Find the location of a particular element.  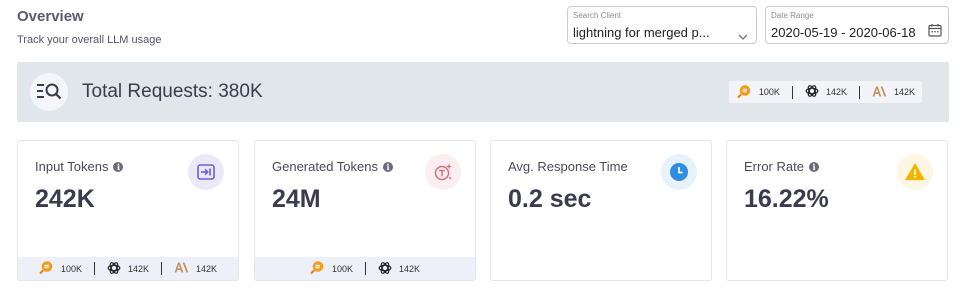

search-client-label: Search Client is located at coordinates (597, 15).